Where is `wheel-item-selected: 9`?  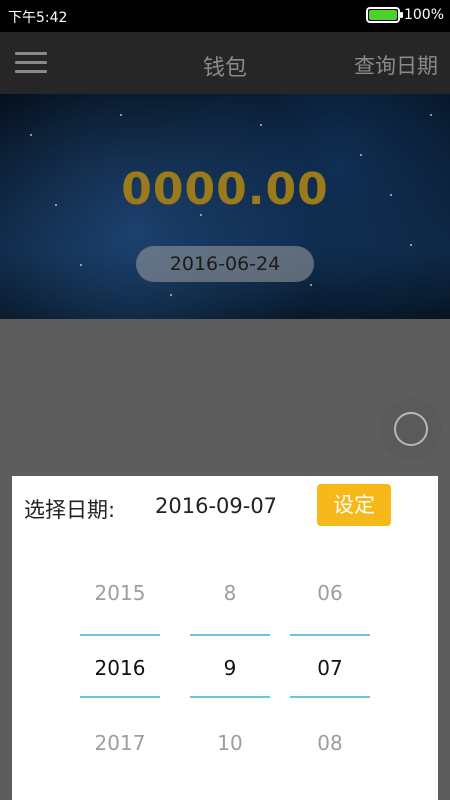 wheel-item-selected: 9 is located at coordinates (230, 668).